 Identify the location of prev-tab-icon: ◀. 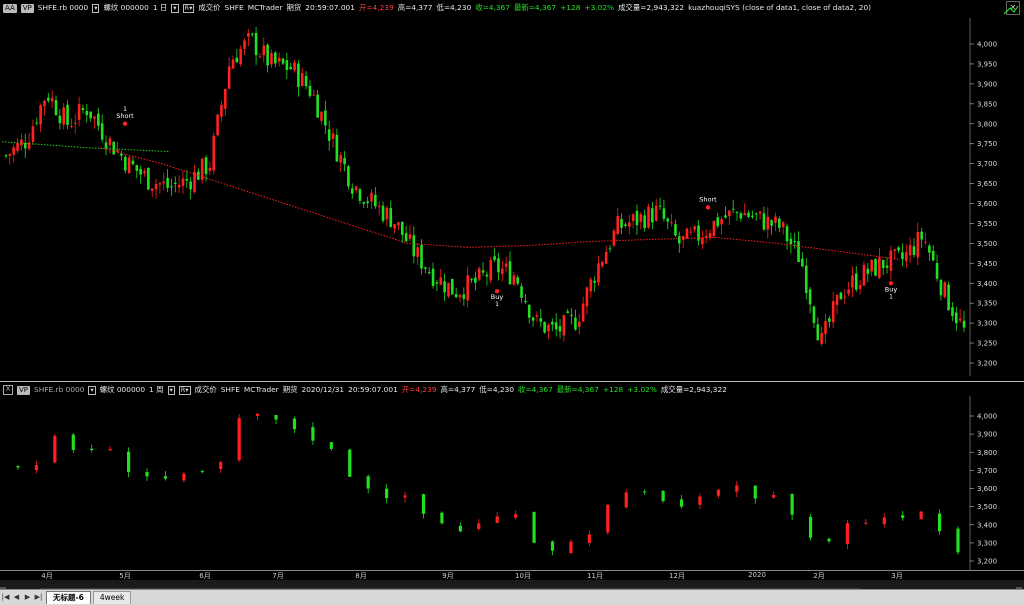
(16, 597).